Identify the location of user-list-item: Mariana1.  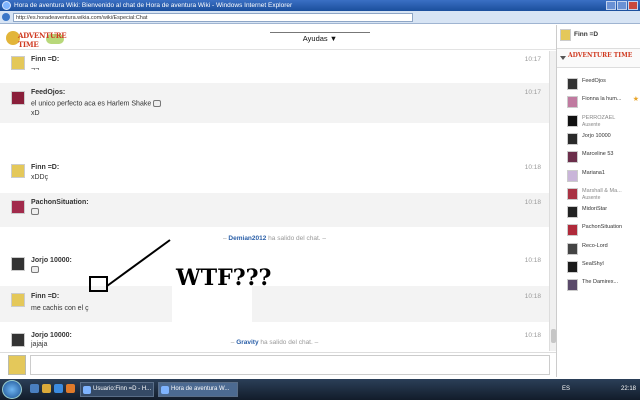
(598, 177).